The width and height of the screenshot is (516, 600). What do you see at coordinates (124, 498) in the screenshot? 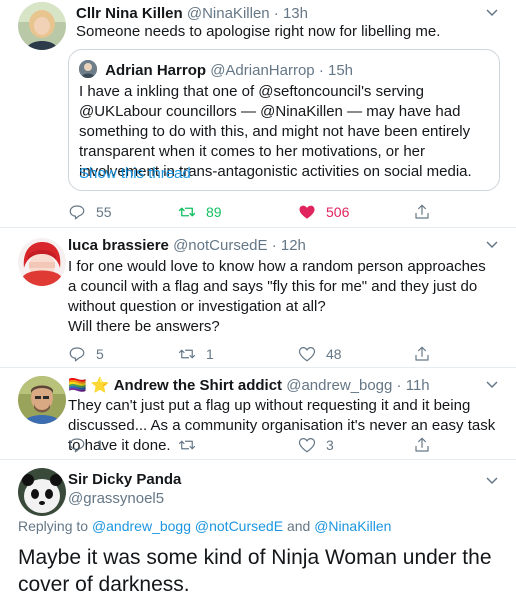
I see `username: @grassynoel5` at bounding box center [124, 498].